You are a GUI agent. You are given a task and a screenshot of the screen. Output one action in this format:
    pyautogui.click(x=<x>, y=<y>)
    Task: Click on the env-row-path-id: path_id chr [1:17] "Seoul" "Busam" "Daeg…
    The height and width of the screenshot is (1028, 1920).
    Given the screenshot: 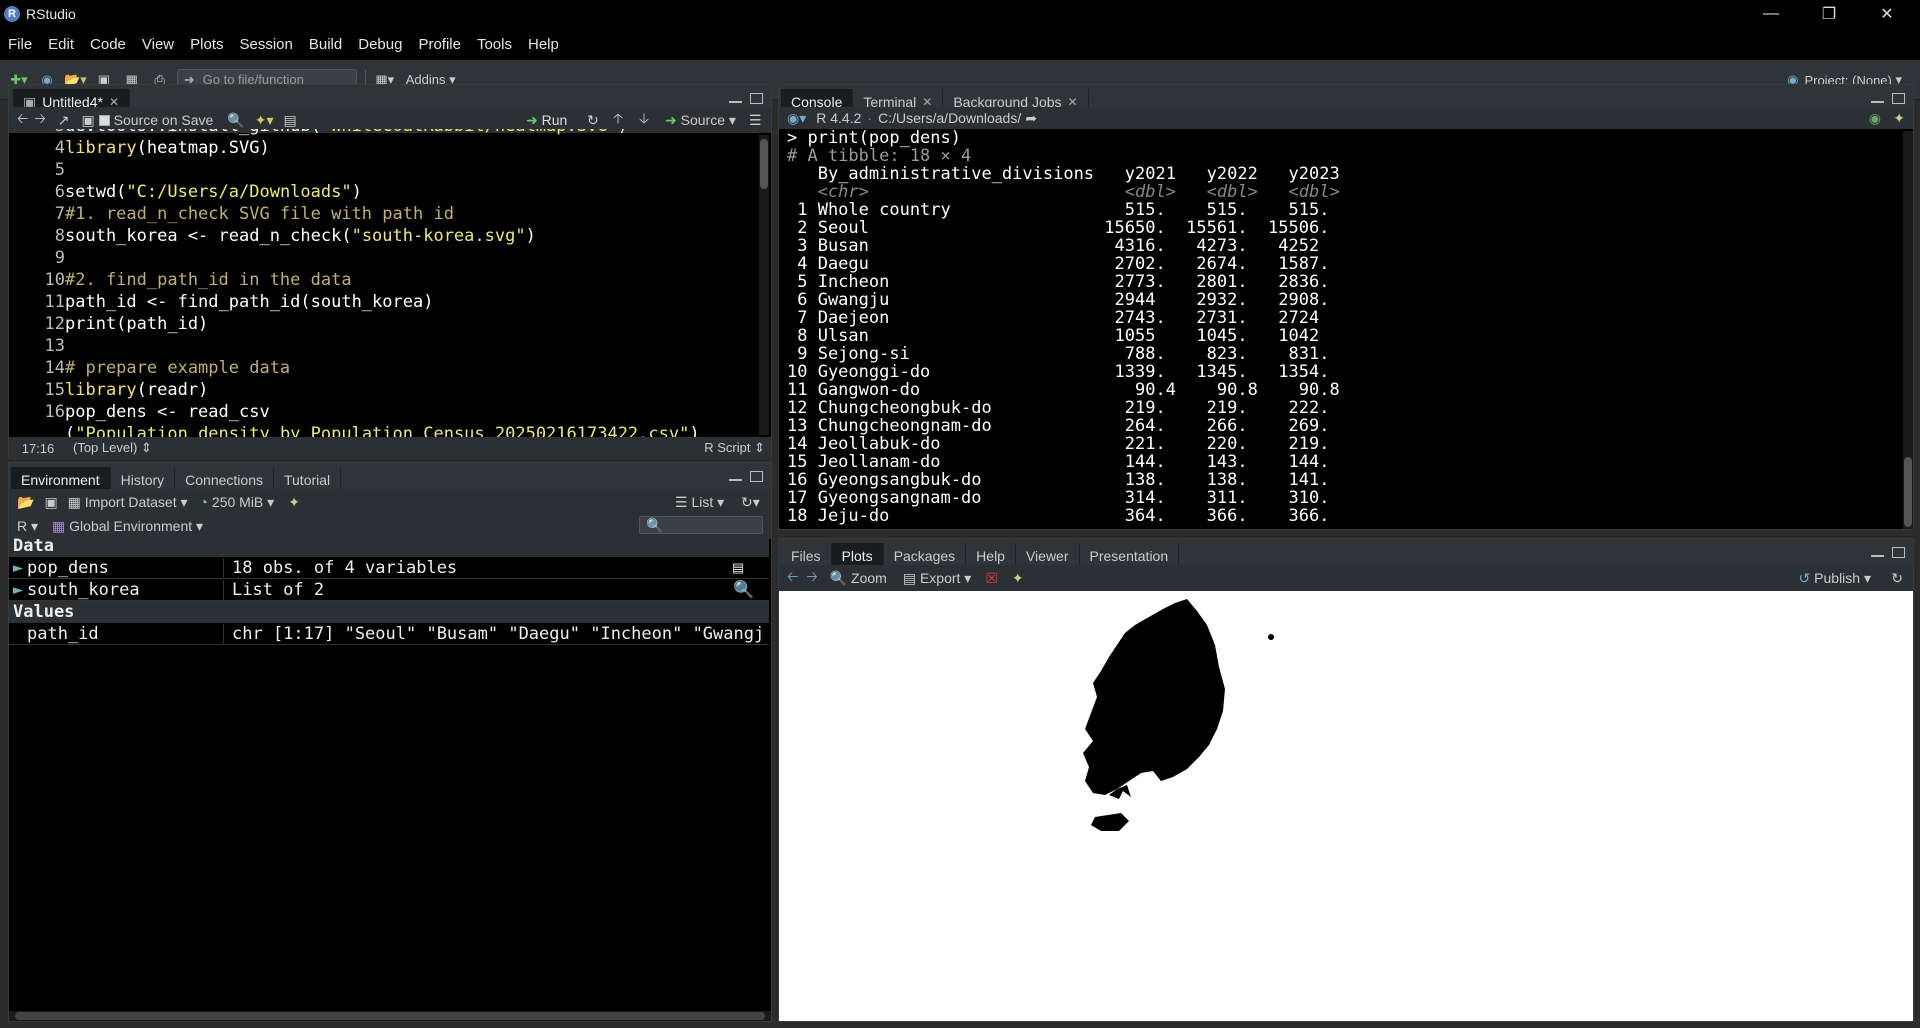 What is the action you would take?
    pyautogui.click(x=389, y=634)
    